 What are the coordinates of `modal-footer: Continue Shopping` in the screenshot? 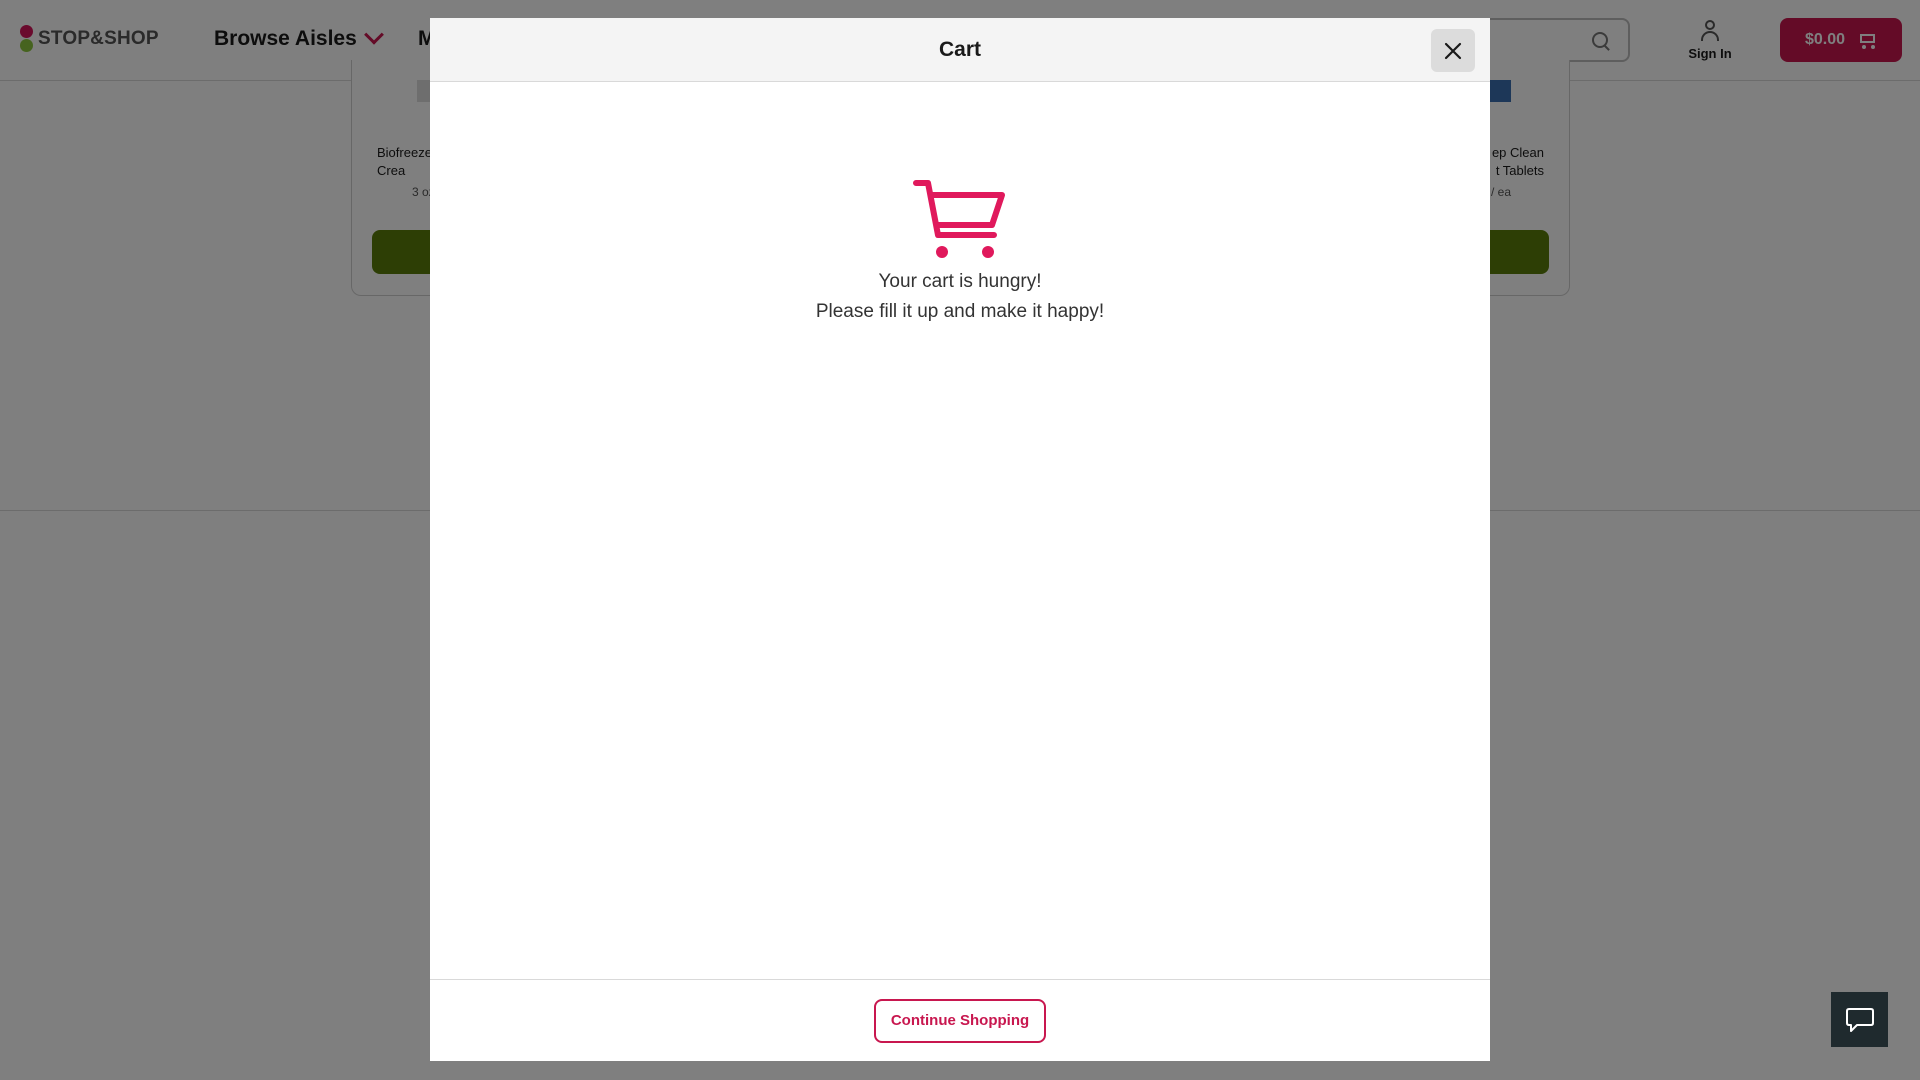 It's located at (960, 1020).